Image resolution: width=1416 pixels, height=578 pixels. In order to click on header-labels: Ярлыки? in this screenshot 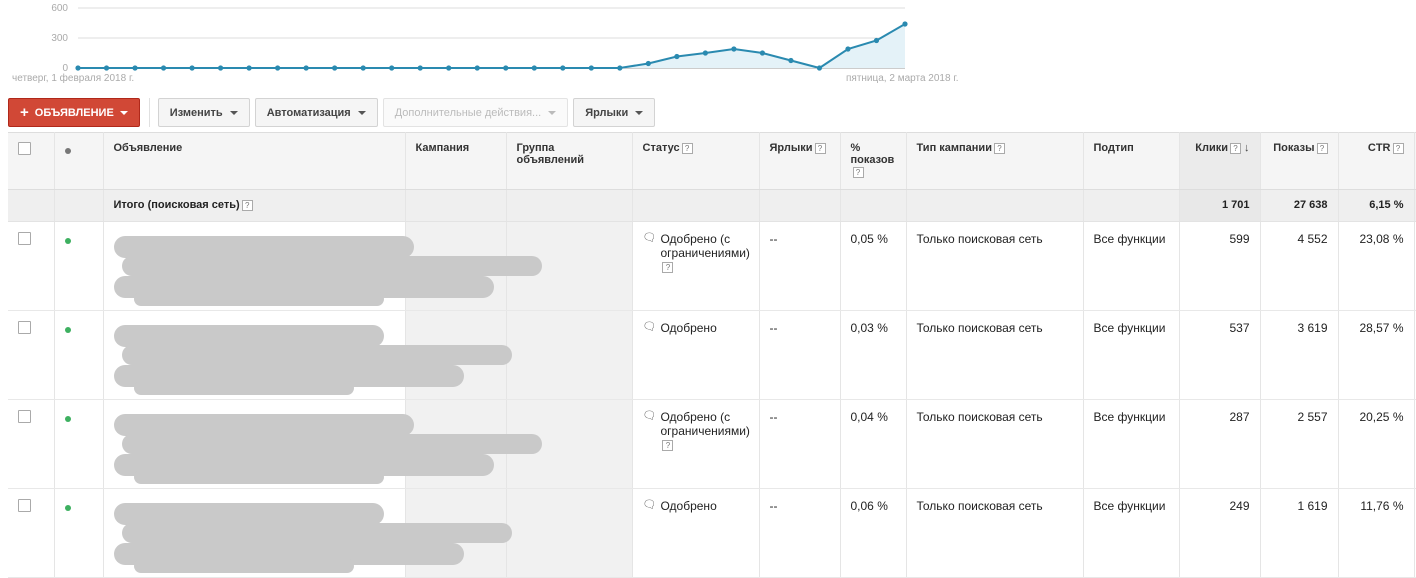, I will do `click(800, 161)`.